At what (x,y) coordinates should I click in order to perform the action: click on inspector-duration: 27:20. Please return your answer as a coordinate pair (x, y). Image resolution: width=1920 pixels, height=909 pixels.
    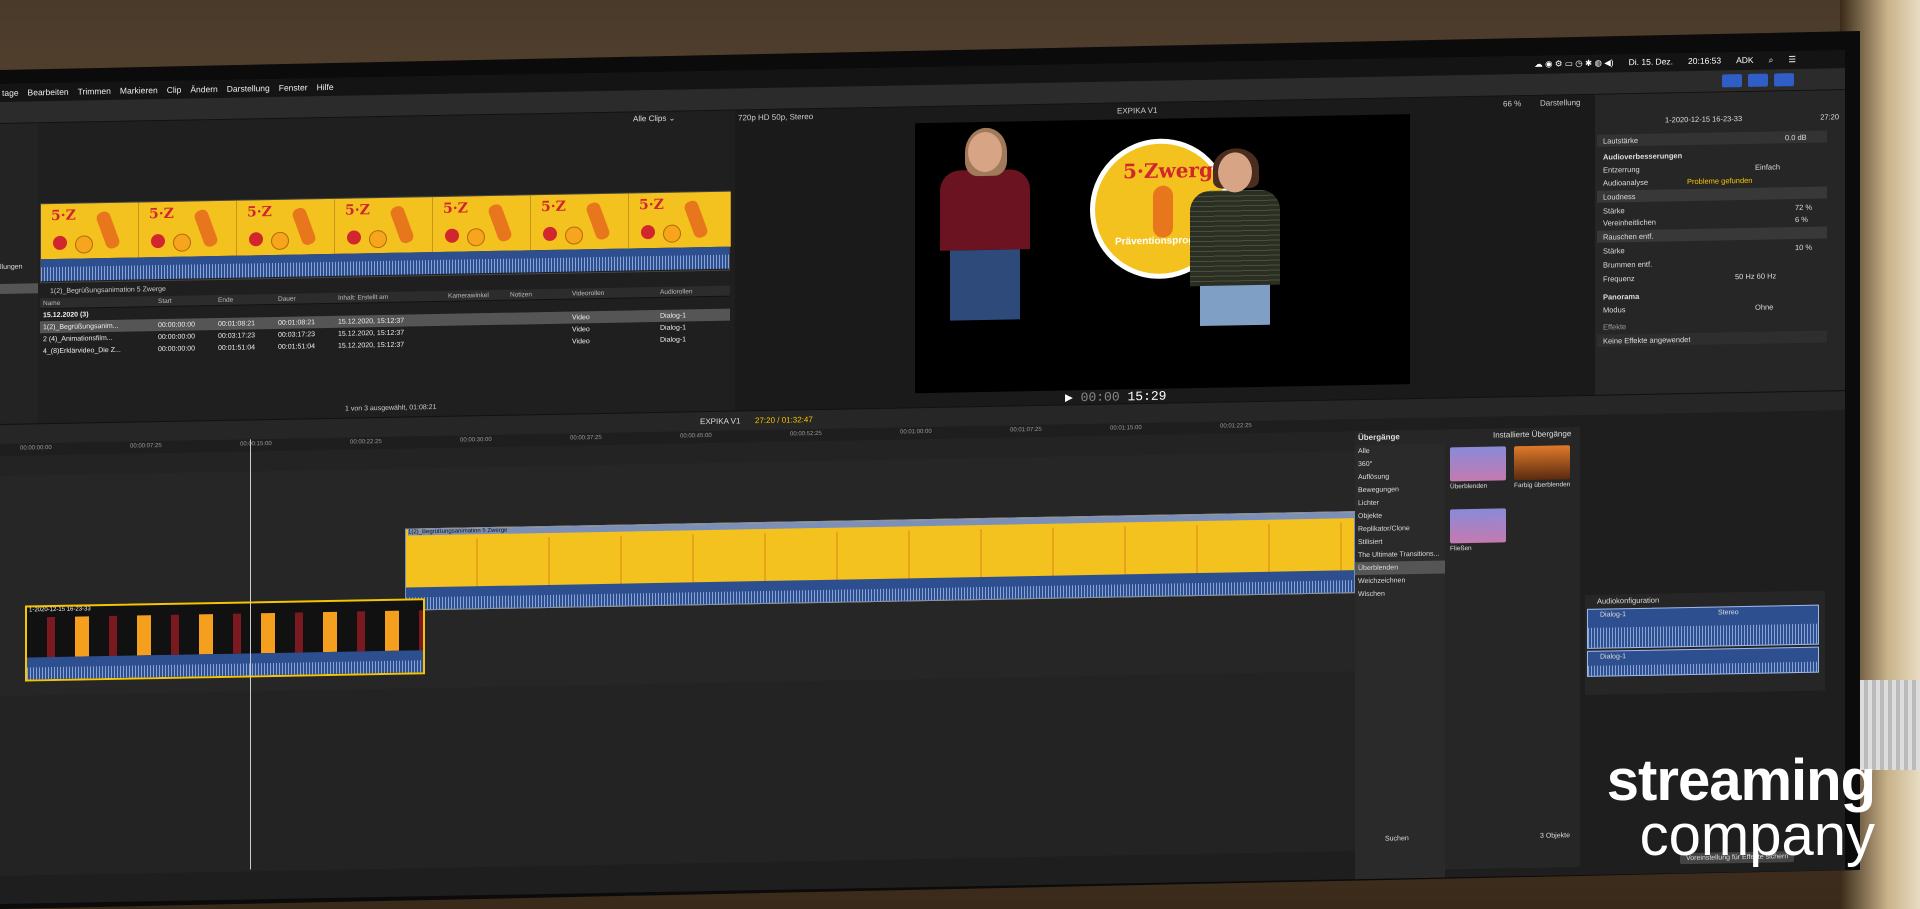
    Looking at the image, I should click on (1829, 117).